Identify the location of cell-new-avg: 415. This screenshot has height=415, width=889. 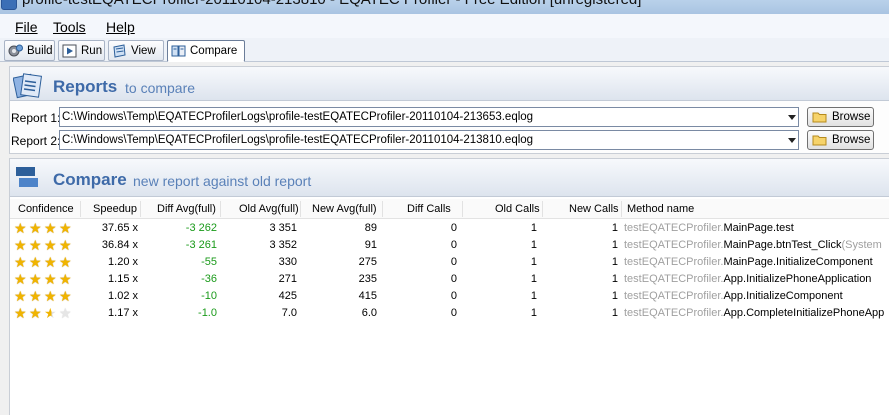
(367, 296).